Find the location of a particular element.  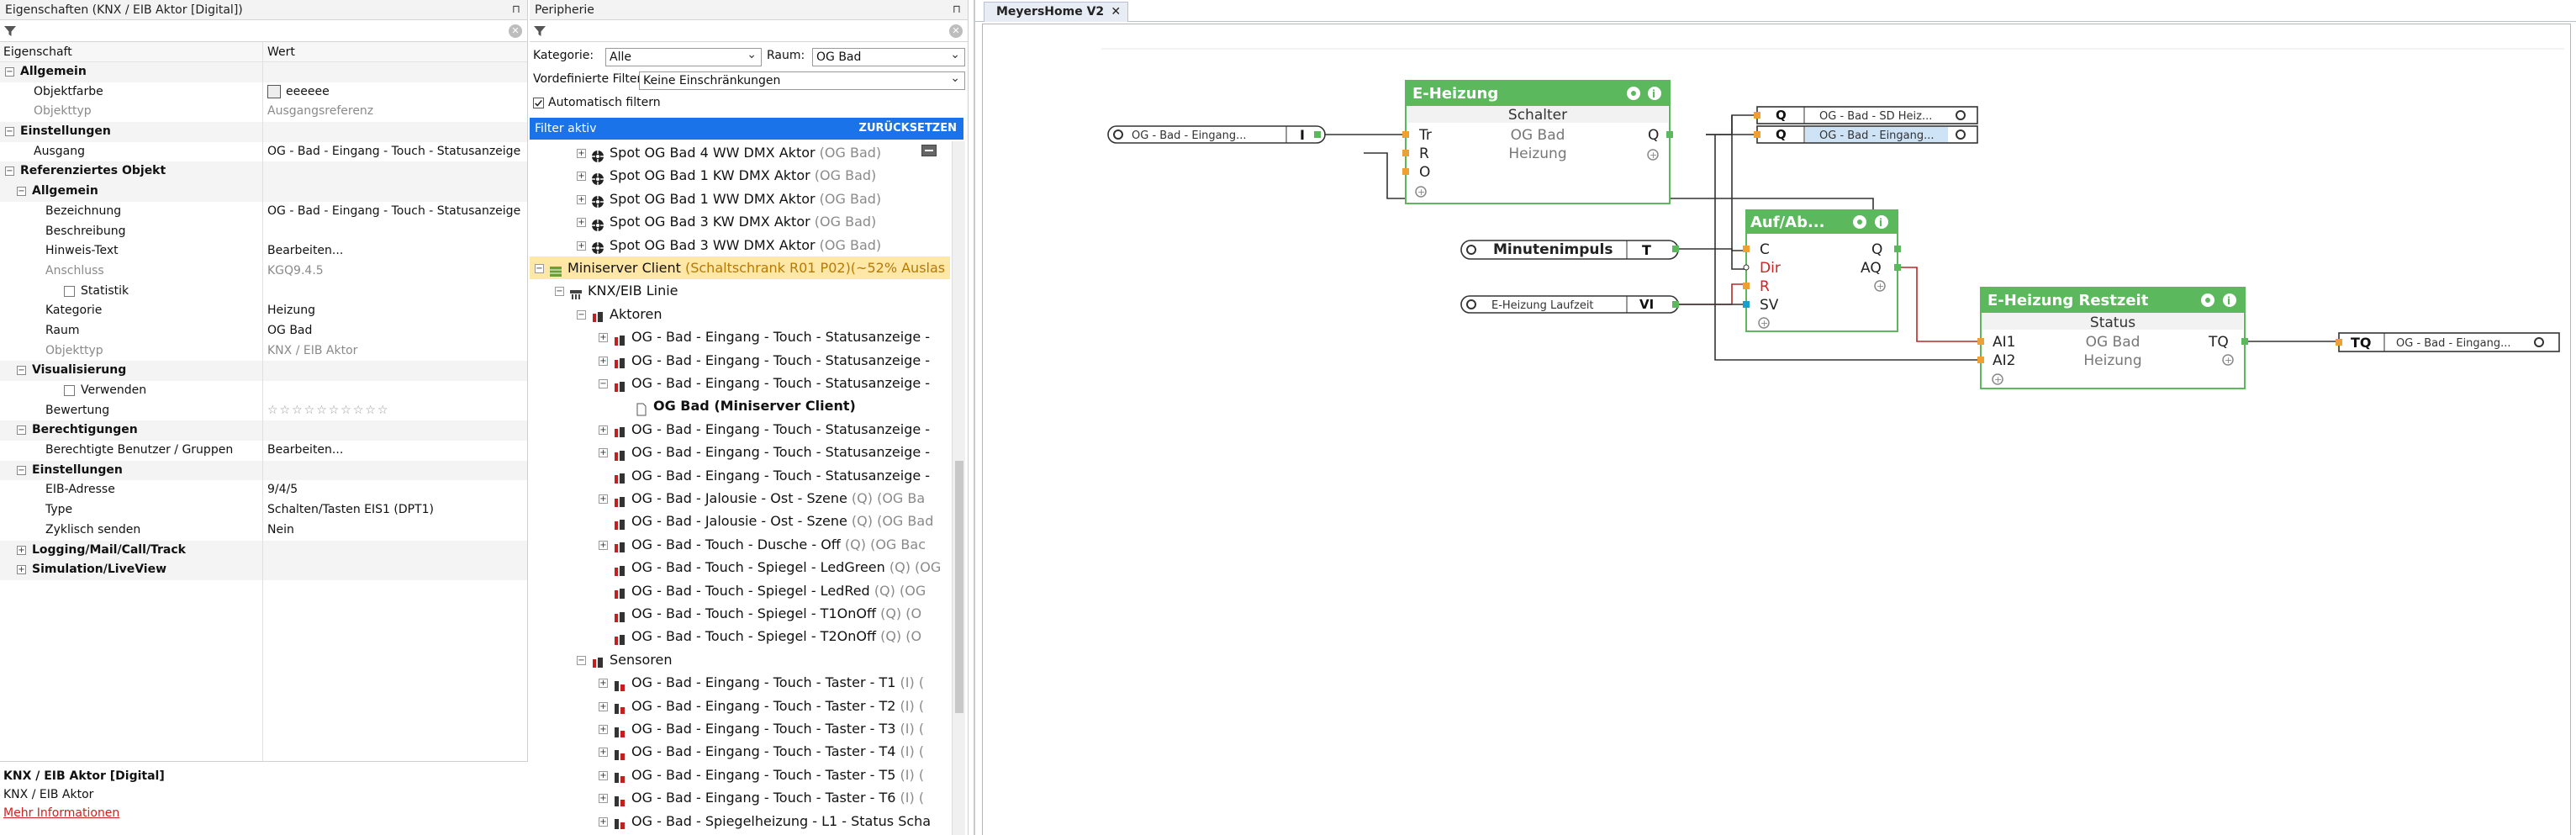

wire-minuten-to-c is located at coordinates (1708, 249).